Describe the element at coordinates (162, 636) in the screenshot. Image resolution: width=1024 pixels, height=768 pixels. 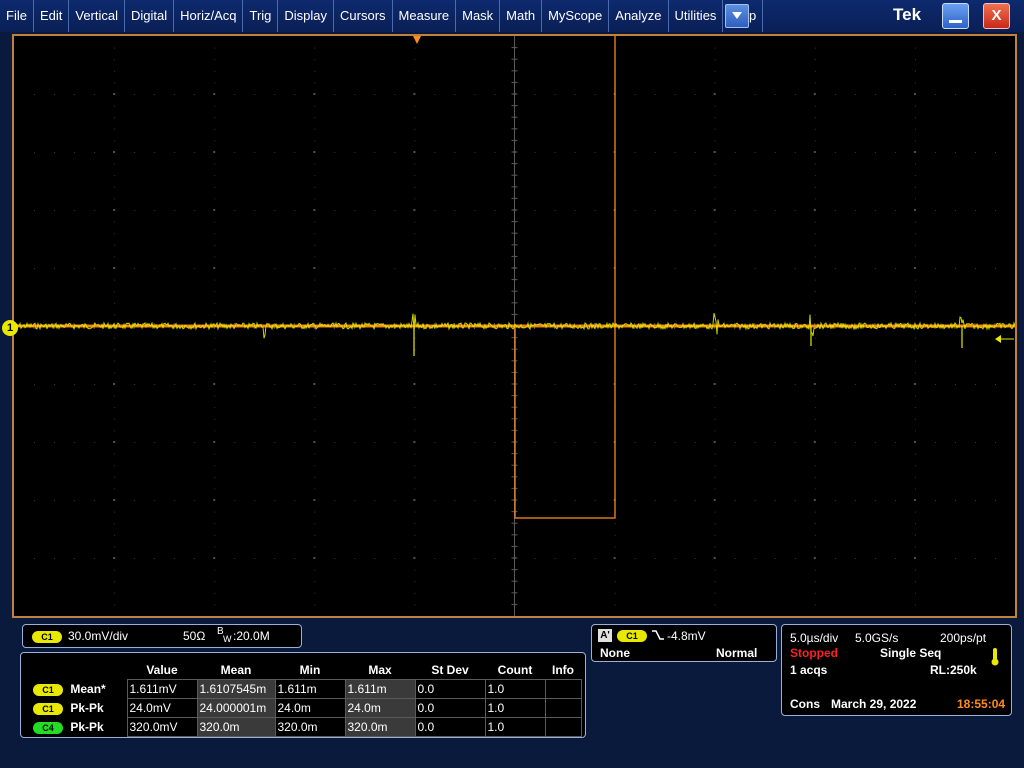
I see `channel1-setup-box: C1 30.0mV/div 50Ω B W :20.0M` at that location.